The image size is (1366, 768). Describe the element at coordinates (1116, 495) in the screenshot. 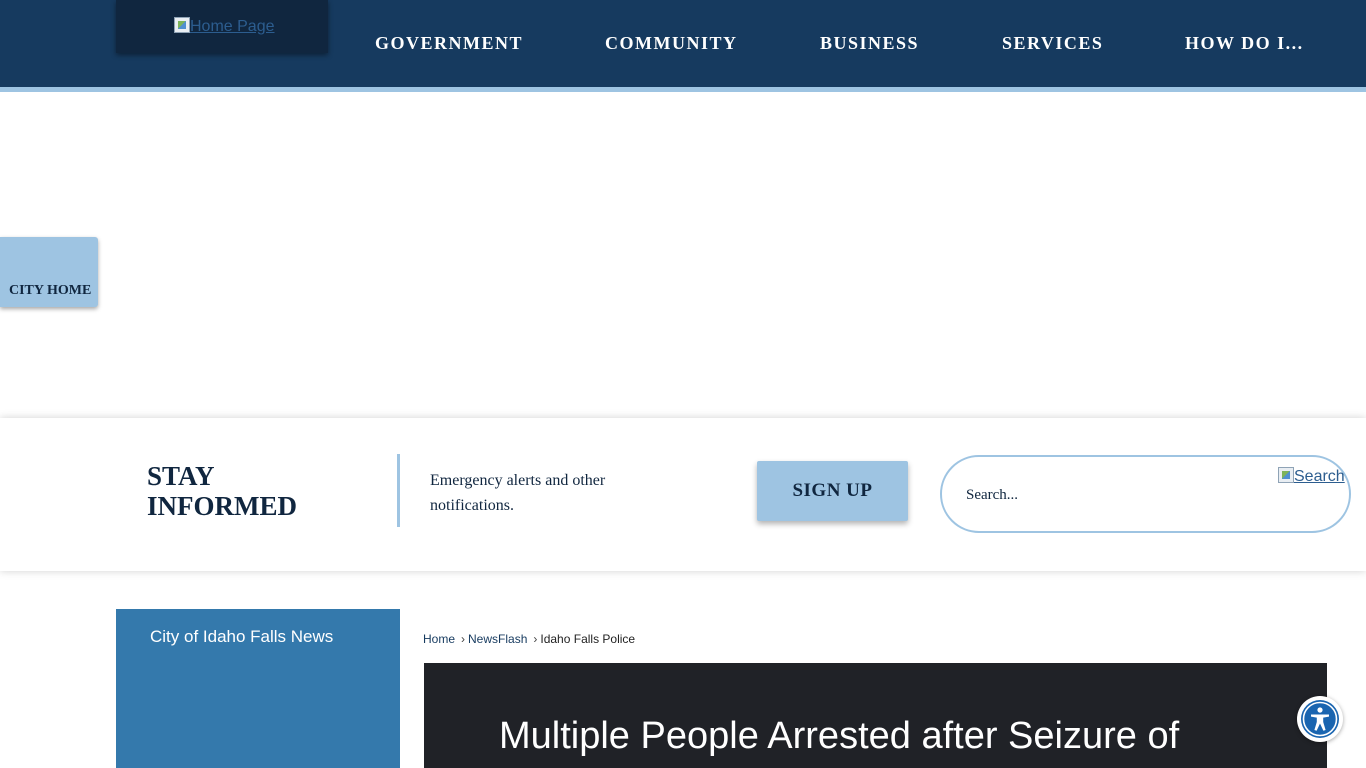

I see `search-input` at that location.